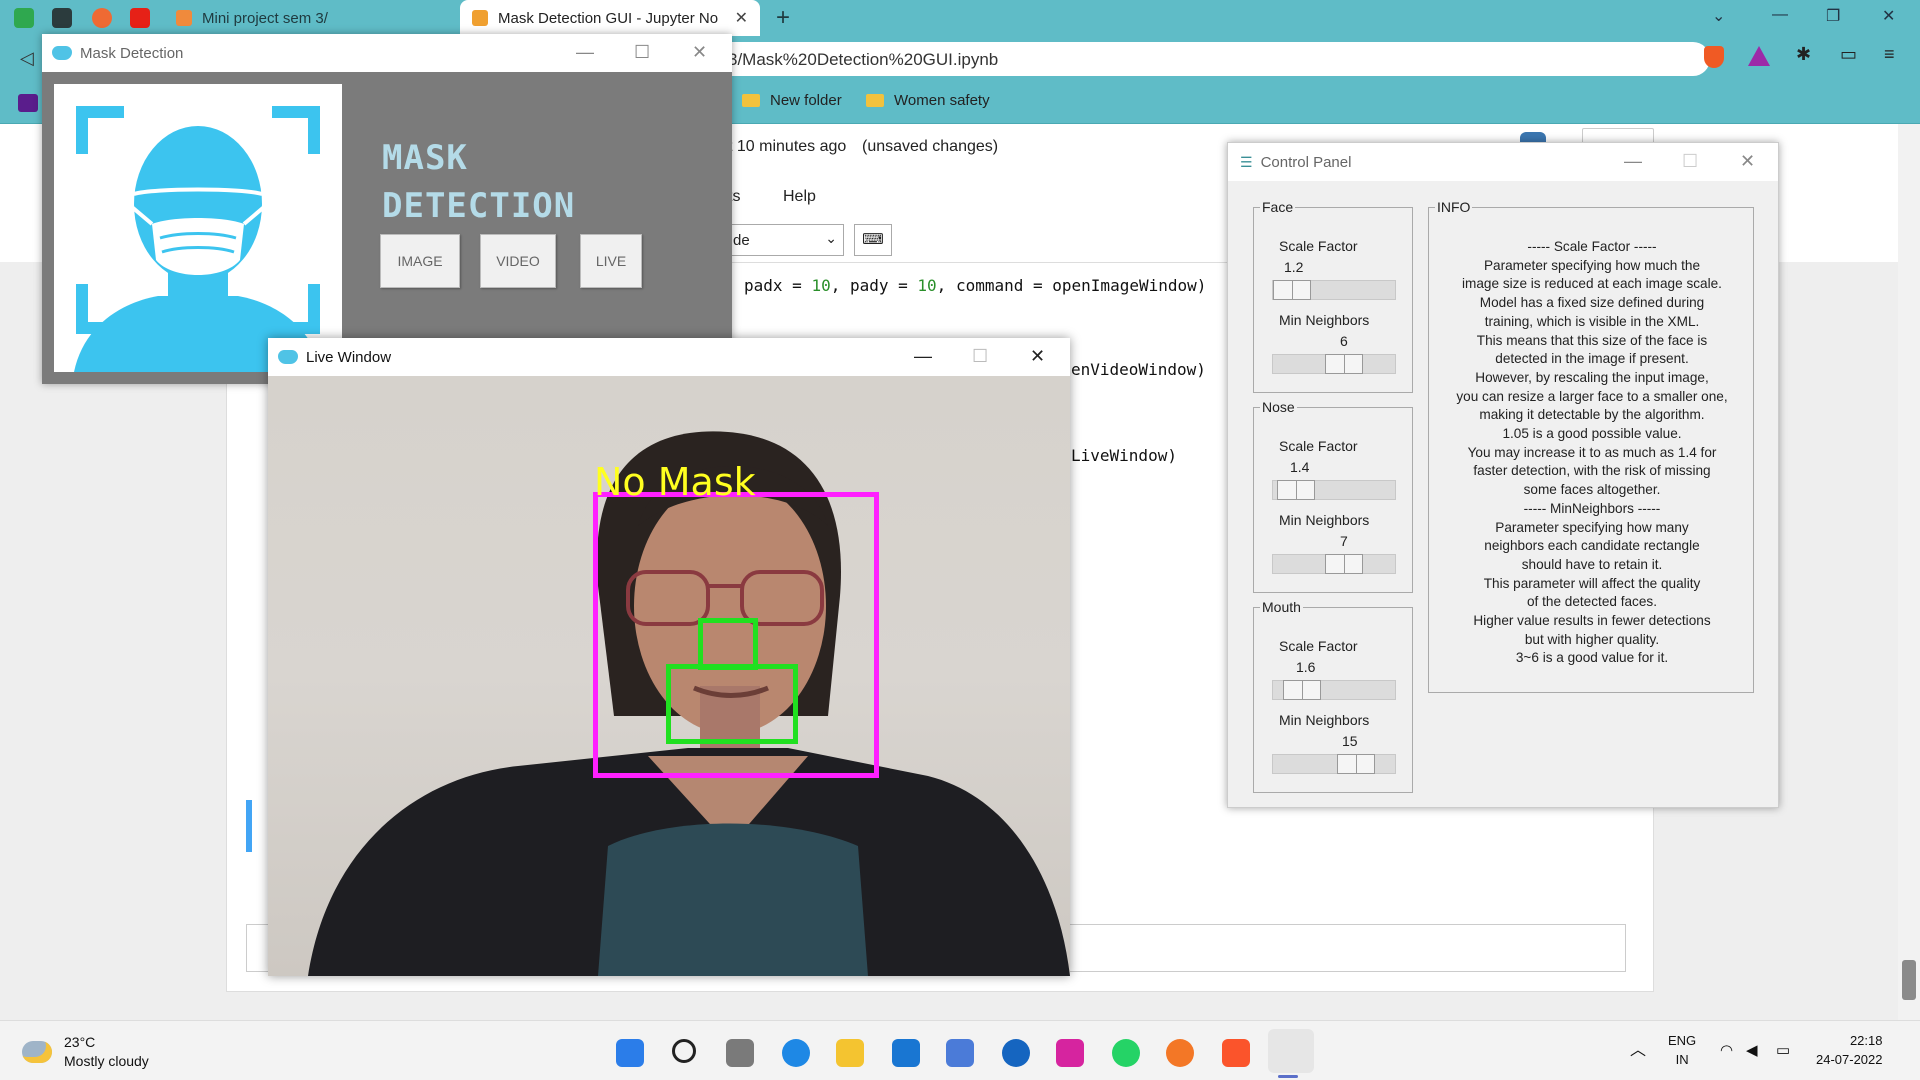 Image resolution: width=1920 pixels, height=1080 pixels. I want to click on bookmark-app-icon, so click(28, 103).